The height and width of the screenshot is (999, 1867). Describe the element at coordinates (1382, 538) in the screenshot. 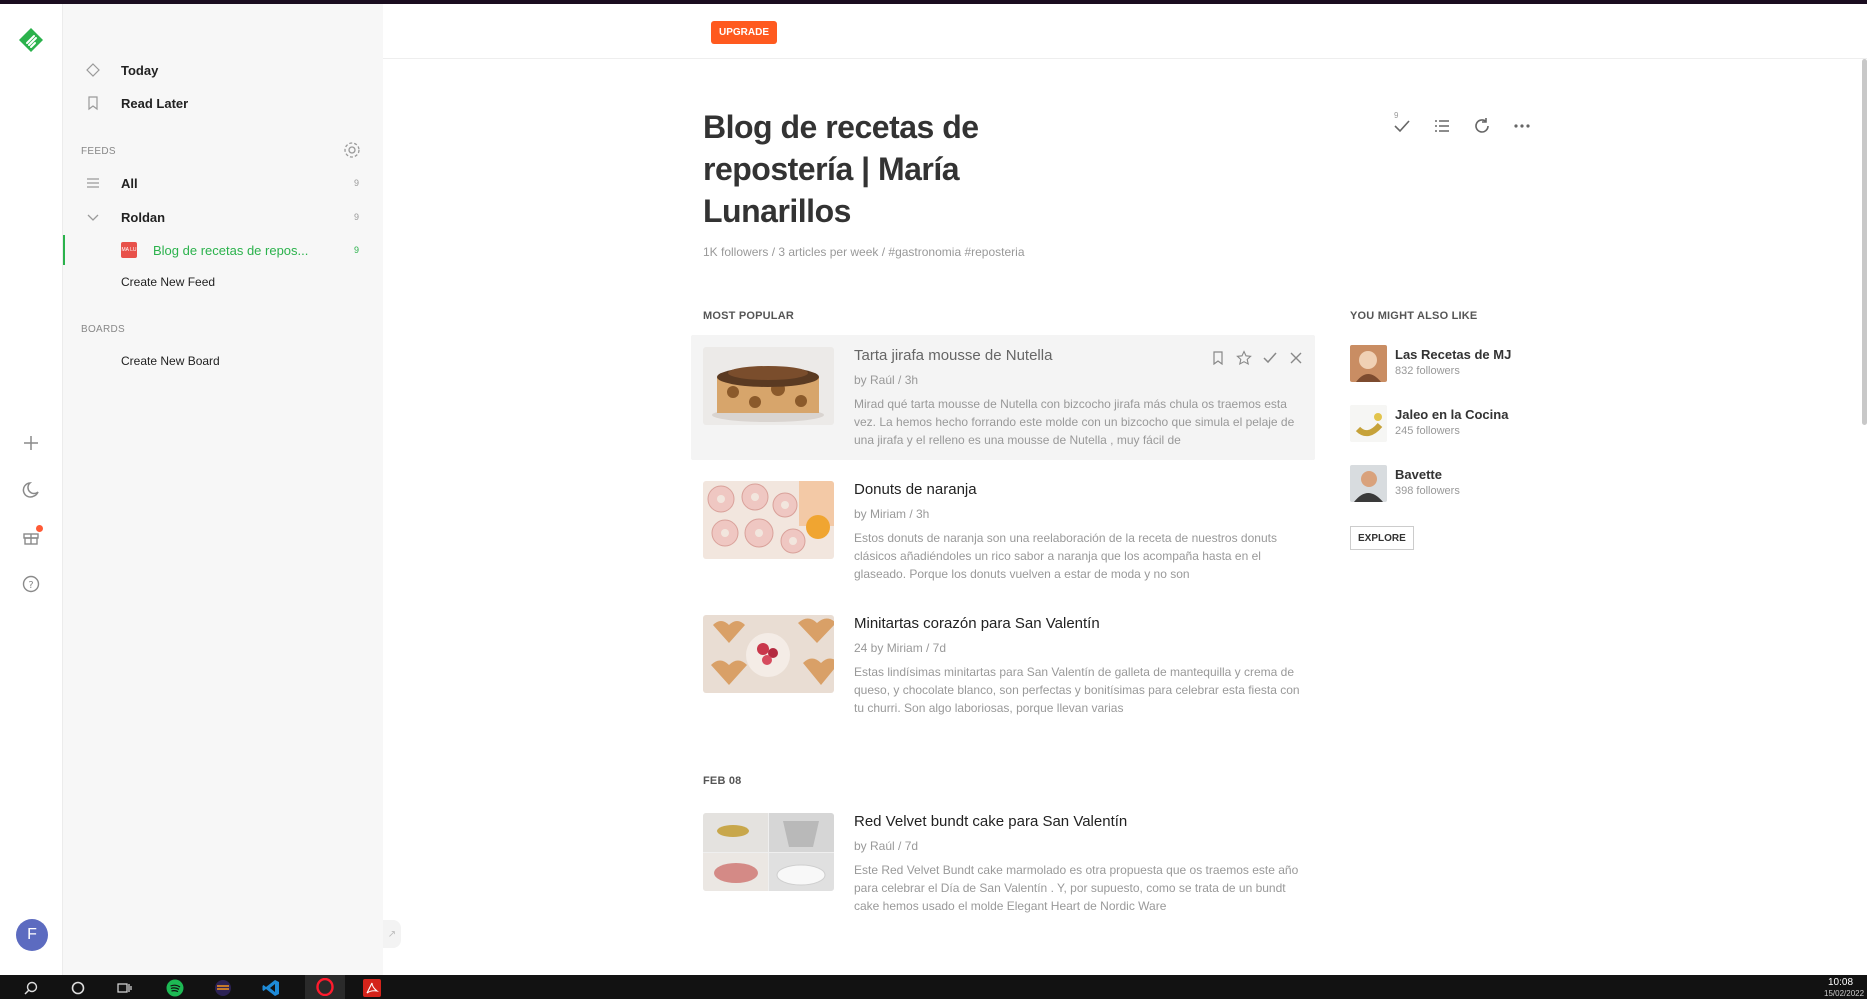

I see `explore-button: EXPLORE` at that location.